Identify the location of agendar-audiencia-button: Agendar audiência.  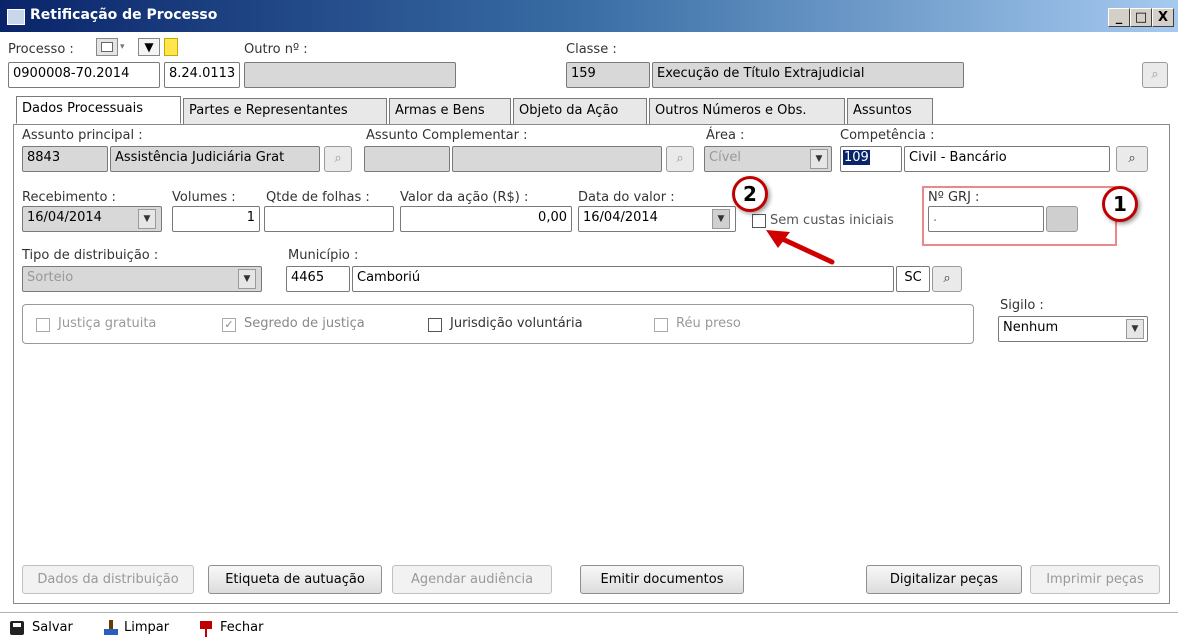
(472, 579).